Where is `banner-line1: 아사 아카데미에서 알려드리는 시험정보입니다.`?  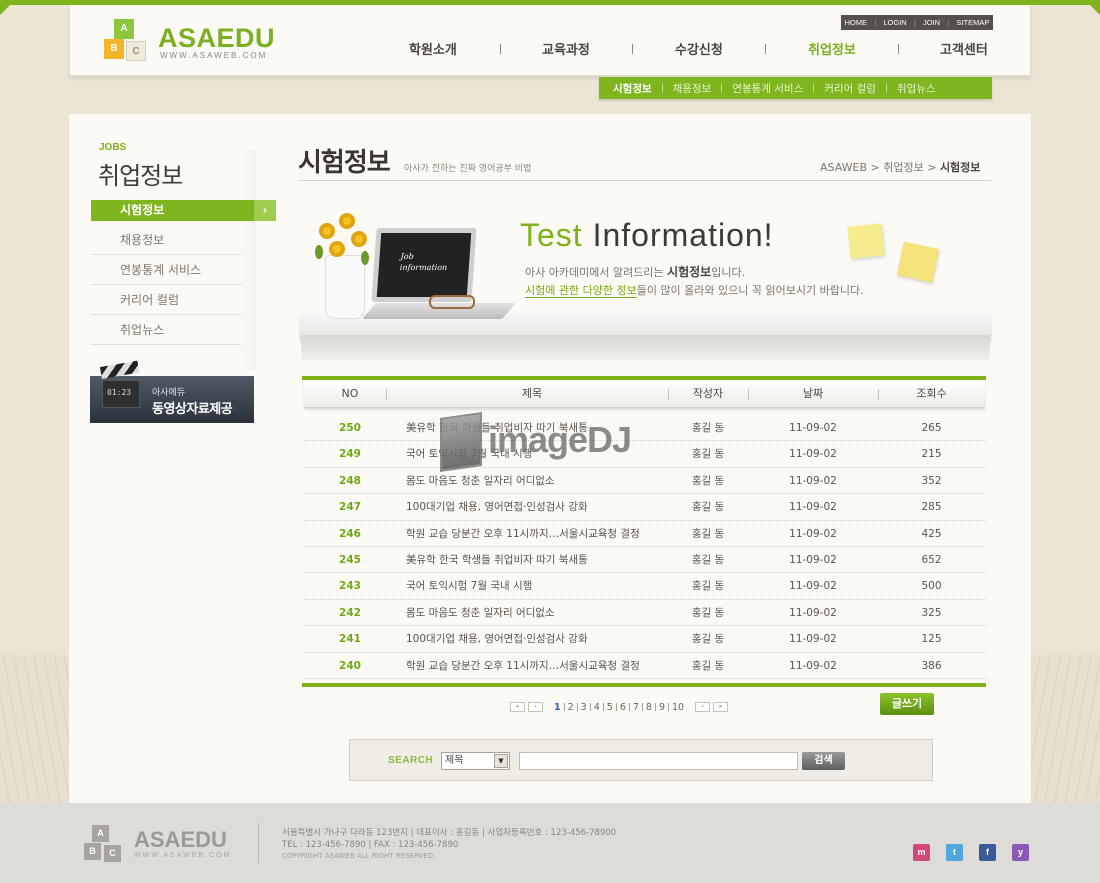
banner-line1: 아사 아카데미에서 알려드리는 시험정보입니다. is located at coordinates (635, 271).